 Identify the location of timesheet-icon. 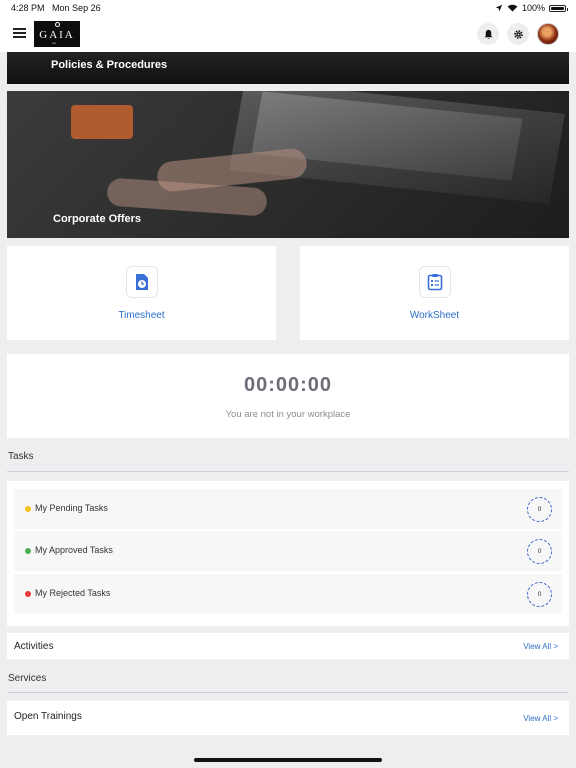
(141, 282).